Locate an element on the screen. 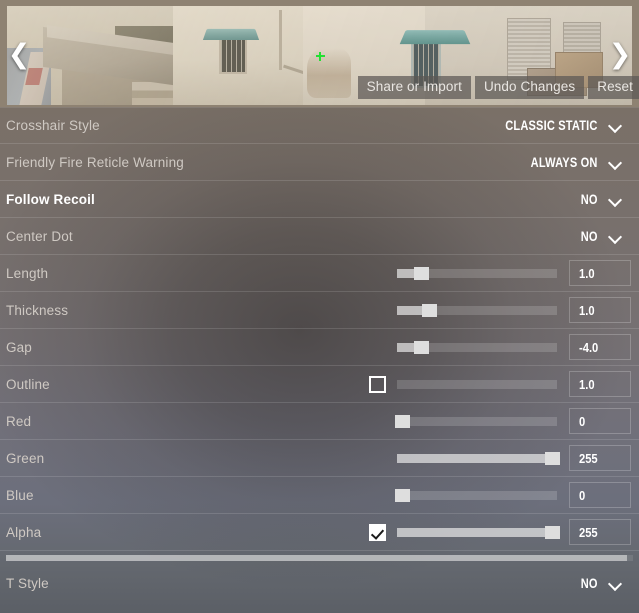 Image resolution: width=639 pixels, height=613 pixels. setting-label: Outline is located at coordinates (28, 384).